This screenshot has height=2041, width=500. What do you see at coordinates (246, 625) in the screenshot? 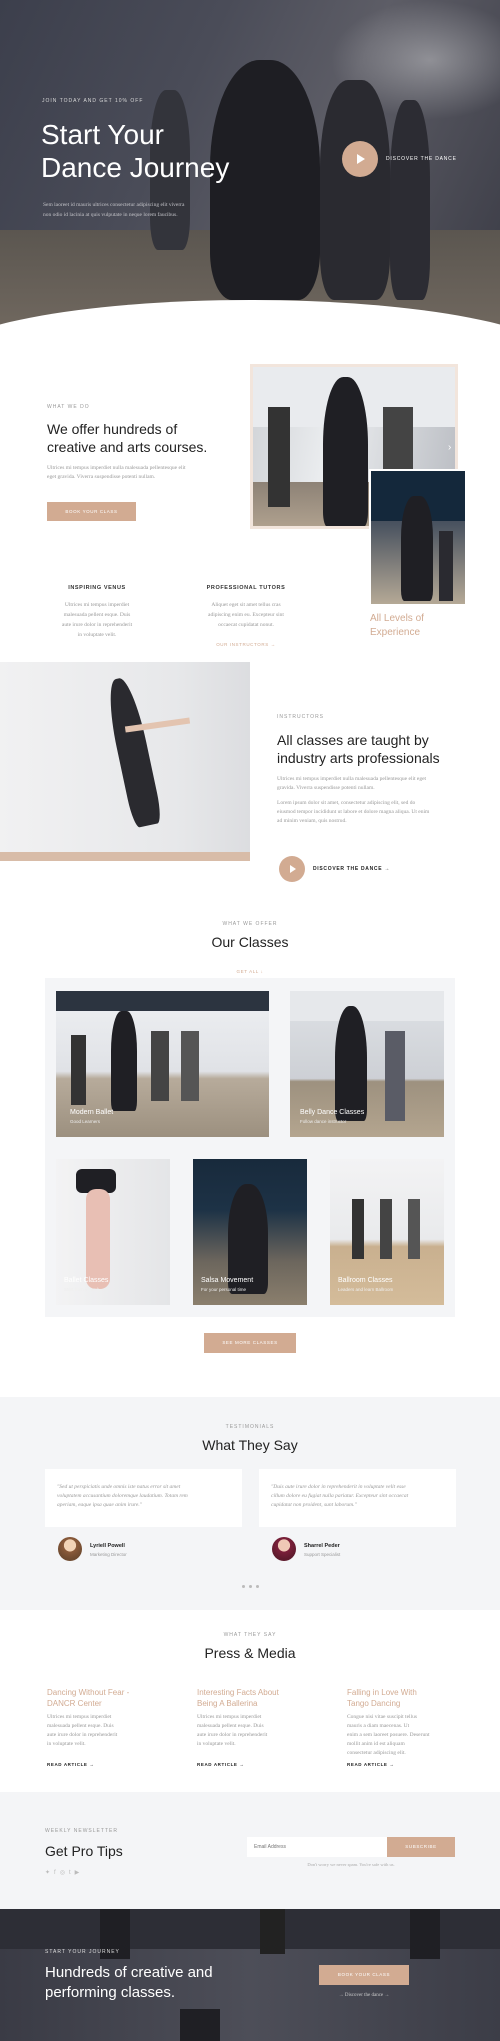
I see `feature-text-line: occaecat cupidatat nonut.` at bounding box center [246, 625].